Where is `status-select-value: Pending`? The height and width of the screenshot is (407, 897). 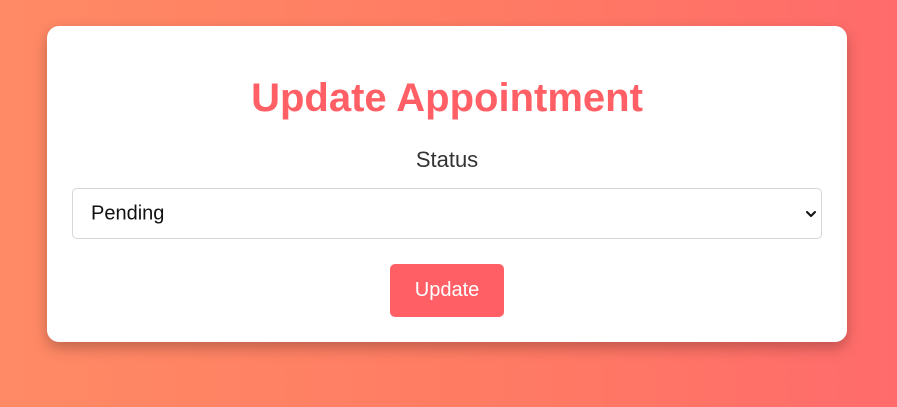
status-select-value: Pending is located at coordinates (128, 213).